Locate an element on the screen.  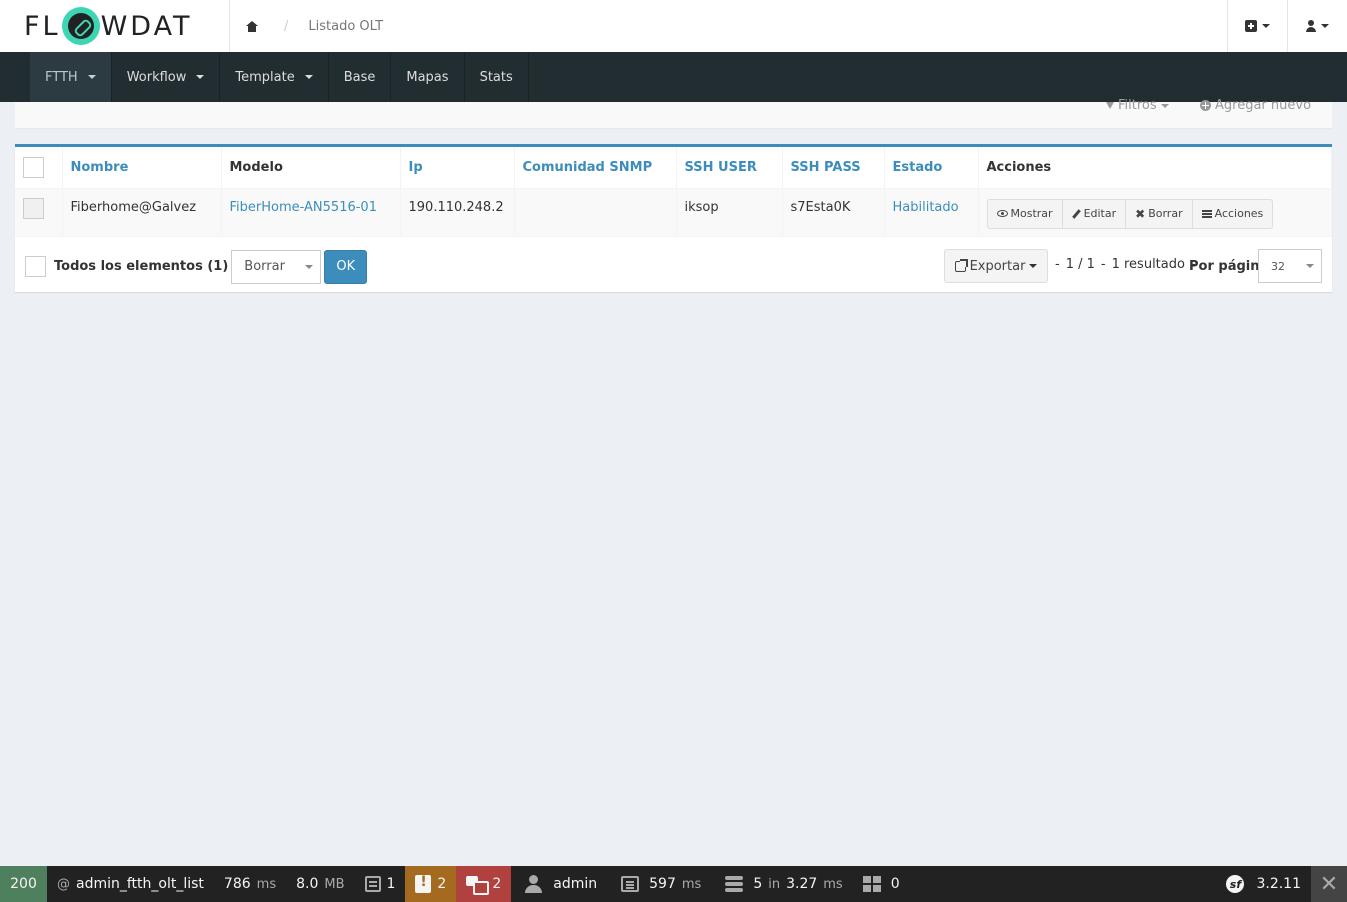
home-icon is located at coordinates (252, 26).